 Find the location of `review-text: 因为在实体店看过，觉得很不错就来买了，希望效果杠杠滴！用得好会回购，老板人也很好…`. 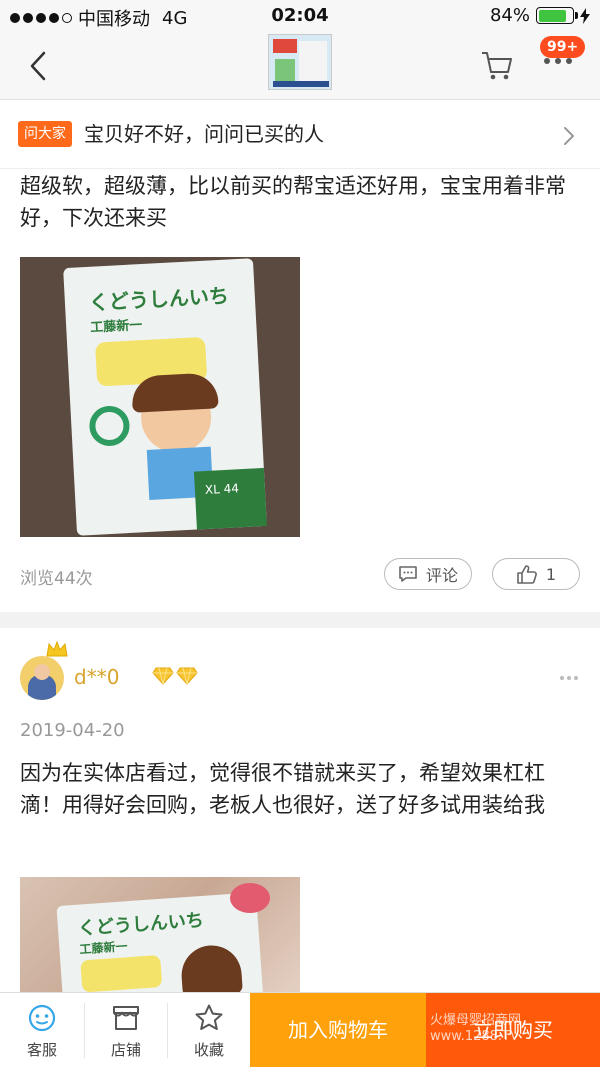

review-text: 因为在实体店看过，觉得很不错就来买了，希望效果杠杠滴！用得好会回购，老板人也很好… is located at coordinates (282, 789).